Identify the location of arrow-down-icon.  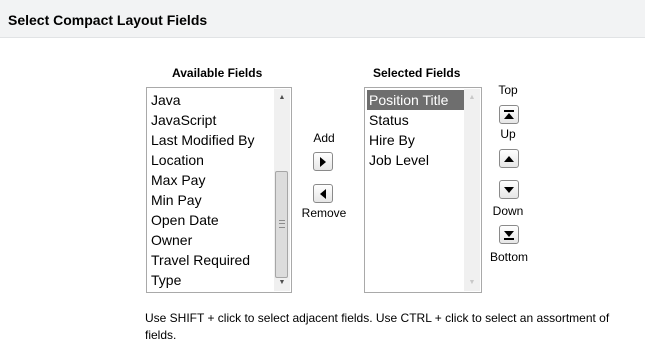
(509, 189).